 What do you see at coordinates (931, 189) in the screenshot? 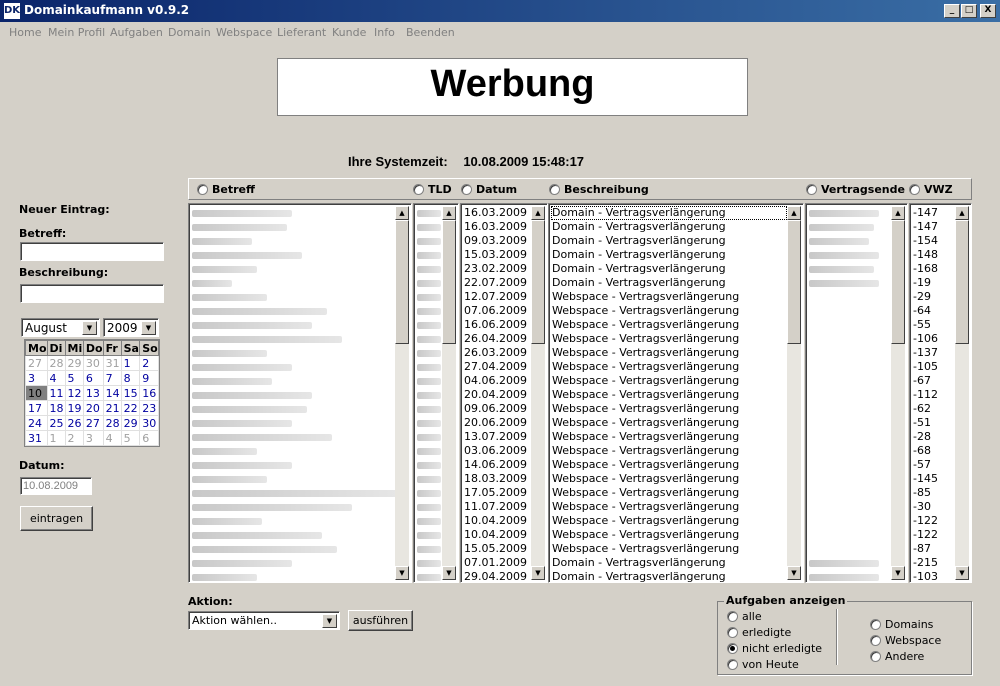
I see `sort-vwz-radio: VWZ` at bounding box center [931, 189].